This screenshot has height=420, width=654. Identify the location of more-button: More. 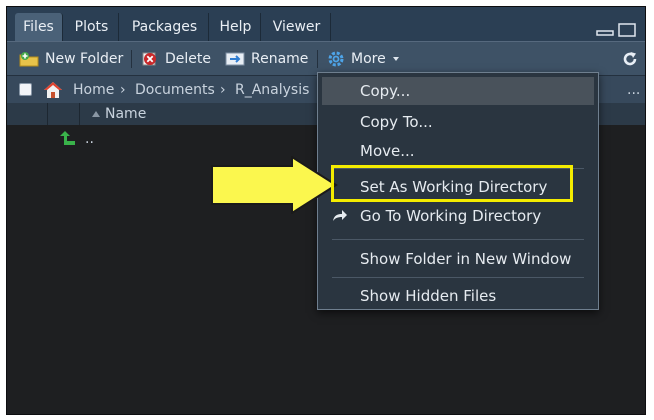
(363, 59).